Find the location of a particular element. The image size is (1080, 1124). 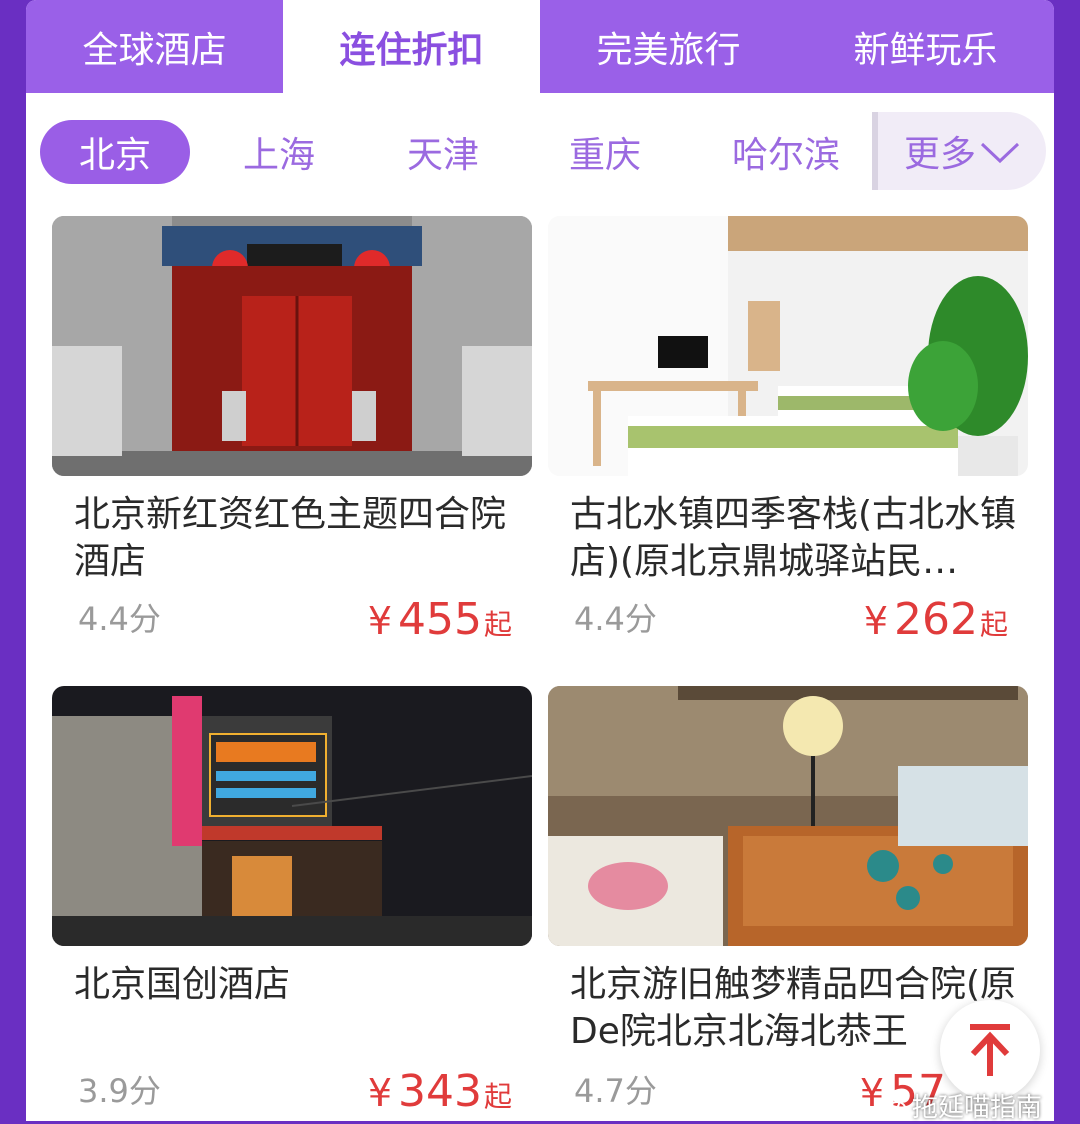

tab-perfect-travel: 完美旅行 is located at coordinates (668, 46).